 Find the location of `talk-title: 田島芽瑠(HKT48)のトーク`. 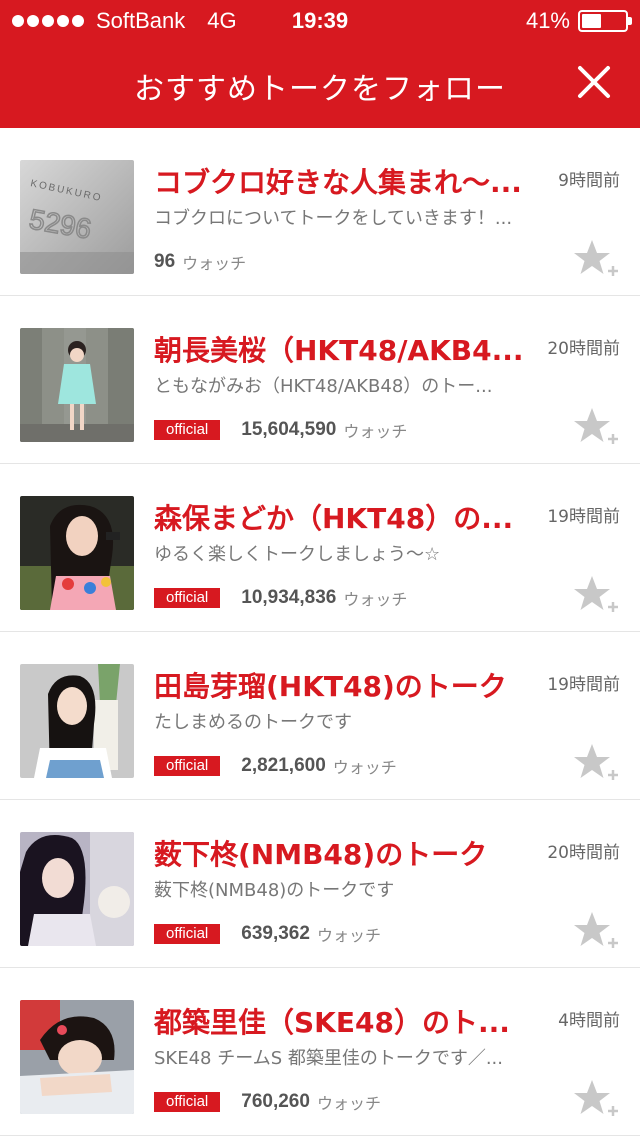

talk-title: 田島芽瑠(HKT48)のトーク is located at coordinates (339, 685).